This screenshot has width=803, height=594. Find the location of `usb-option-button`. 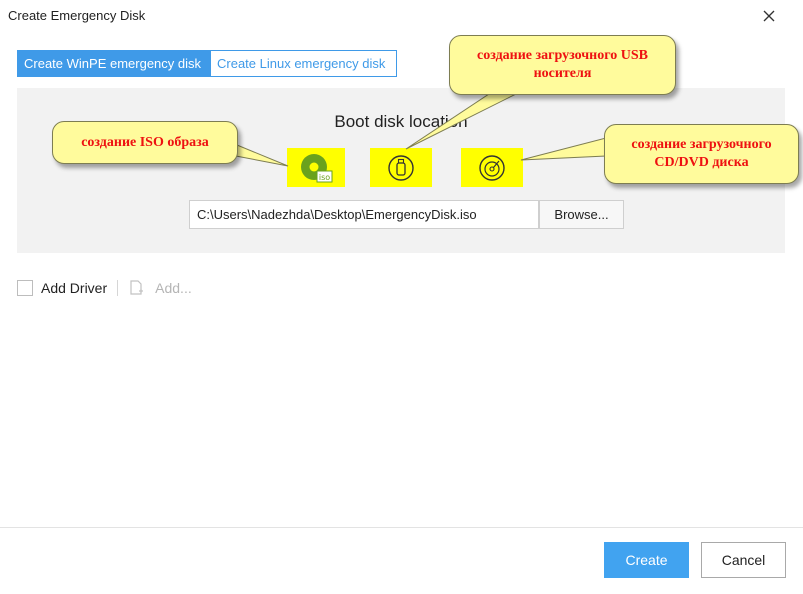

usb-option-button is located at coordinates (401, 167).